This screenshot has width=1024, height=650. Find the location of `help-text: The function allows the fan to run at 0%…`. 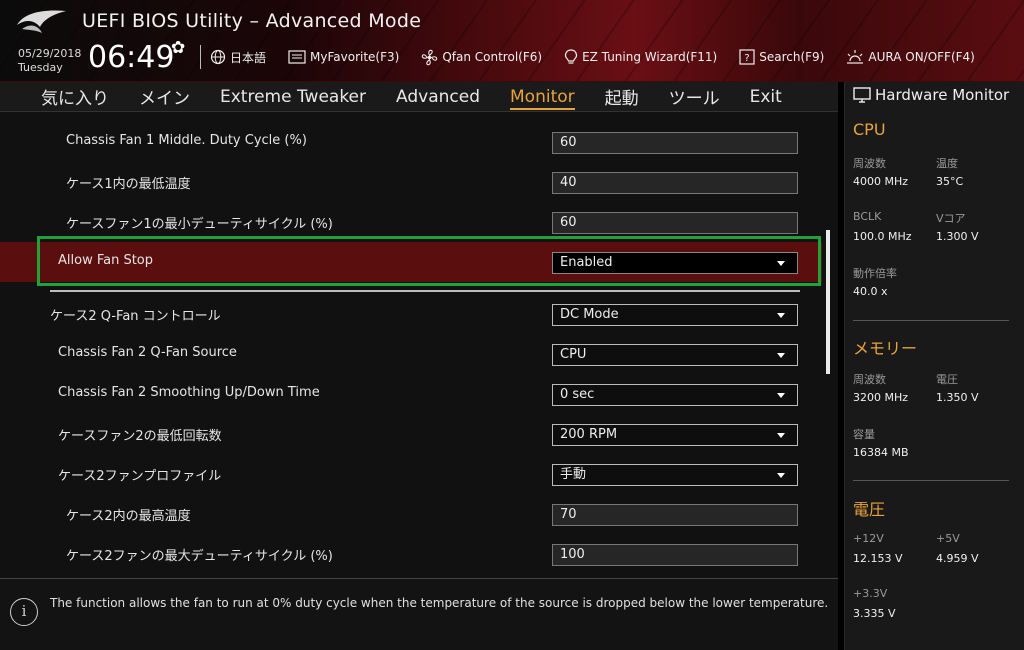

help-text: The function allows the fan to run at 0%… is located at coordinates (439, 603).